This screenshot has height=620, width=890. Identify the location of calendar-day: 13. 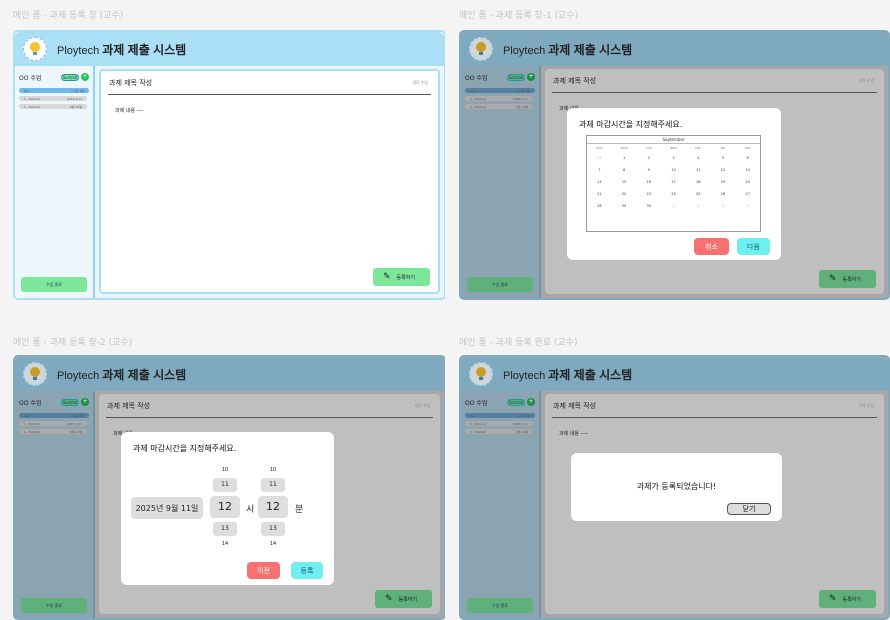
(747, 170).